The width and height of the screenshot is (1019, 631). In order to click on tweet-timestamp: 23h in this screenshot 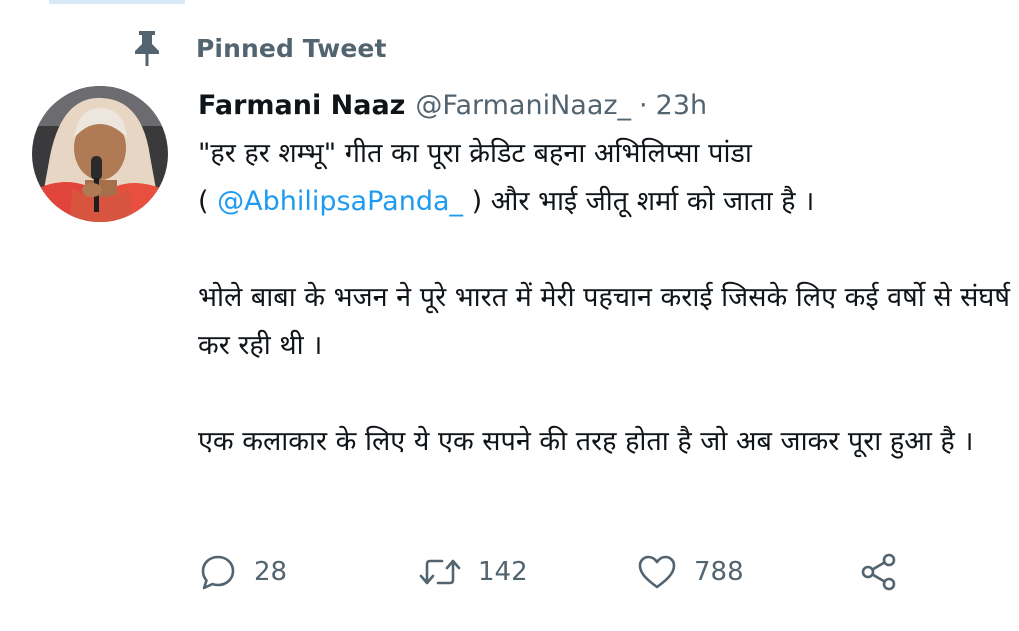, I will do `click(681, 106)`.